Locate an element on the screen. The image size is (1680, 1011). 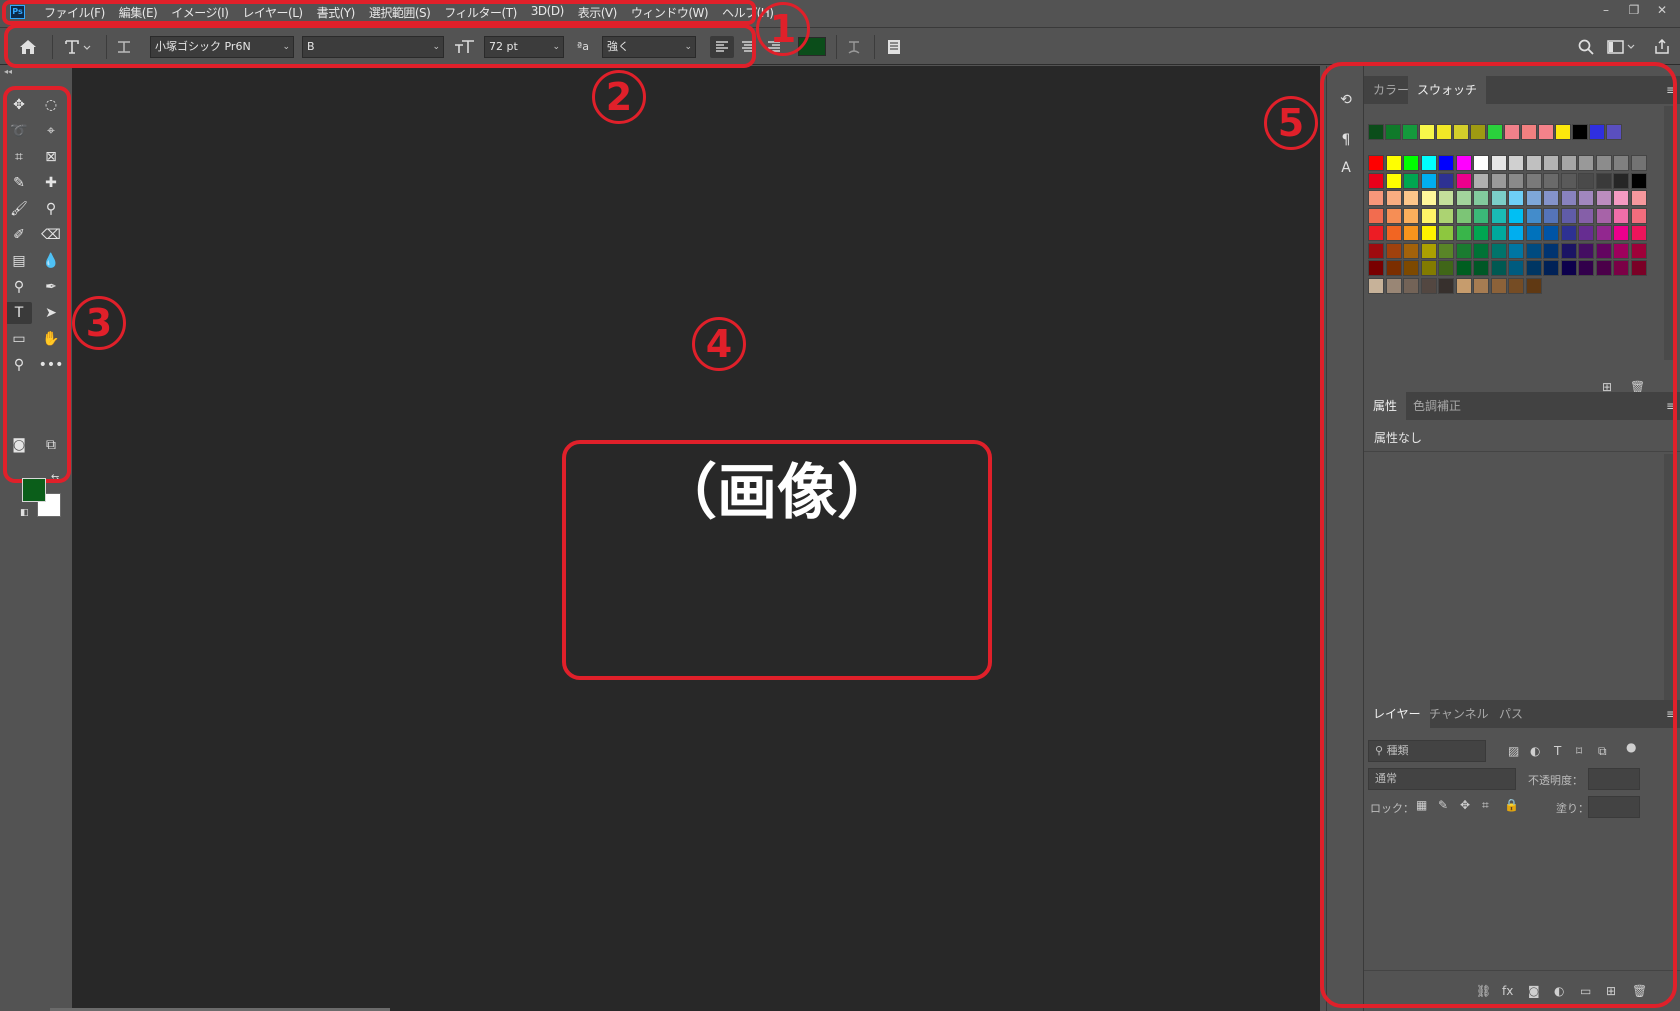
default-colors-icon: ◧ is located at coordinates (24, 513).